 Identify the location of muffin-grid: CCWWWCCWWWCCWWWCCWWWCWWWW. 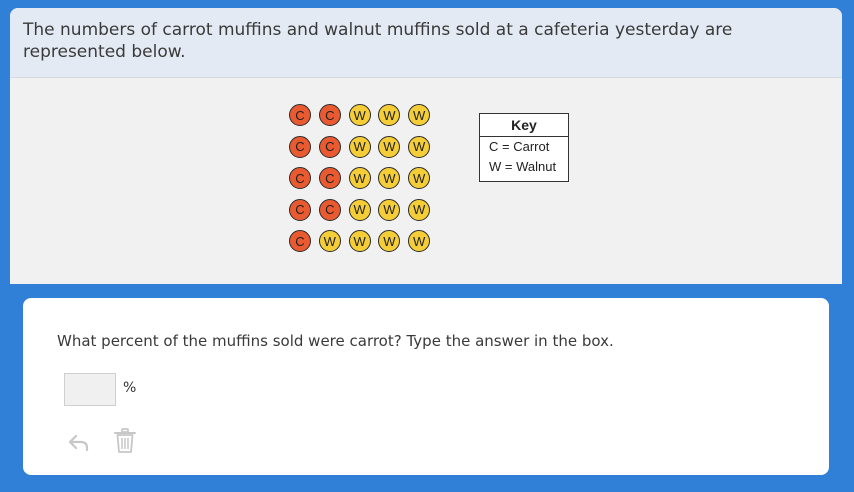
(363, 183).